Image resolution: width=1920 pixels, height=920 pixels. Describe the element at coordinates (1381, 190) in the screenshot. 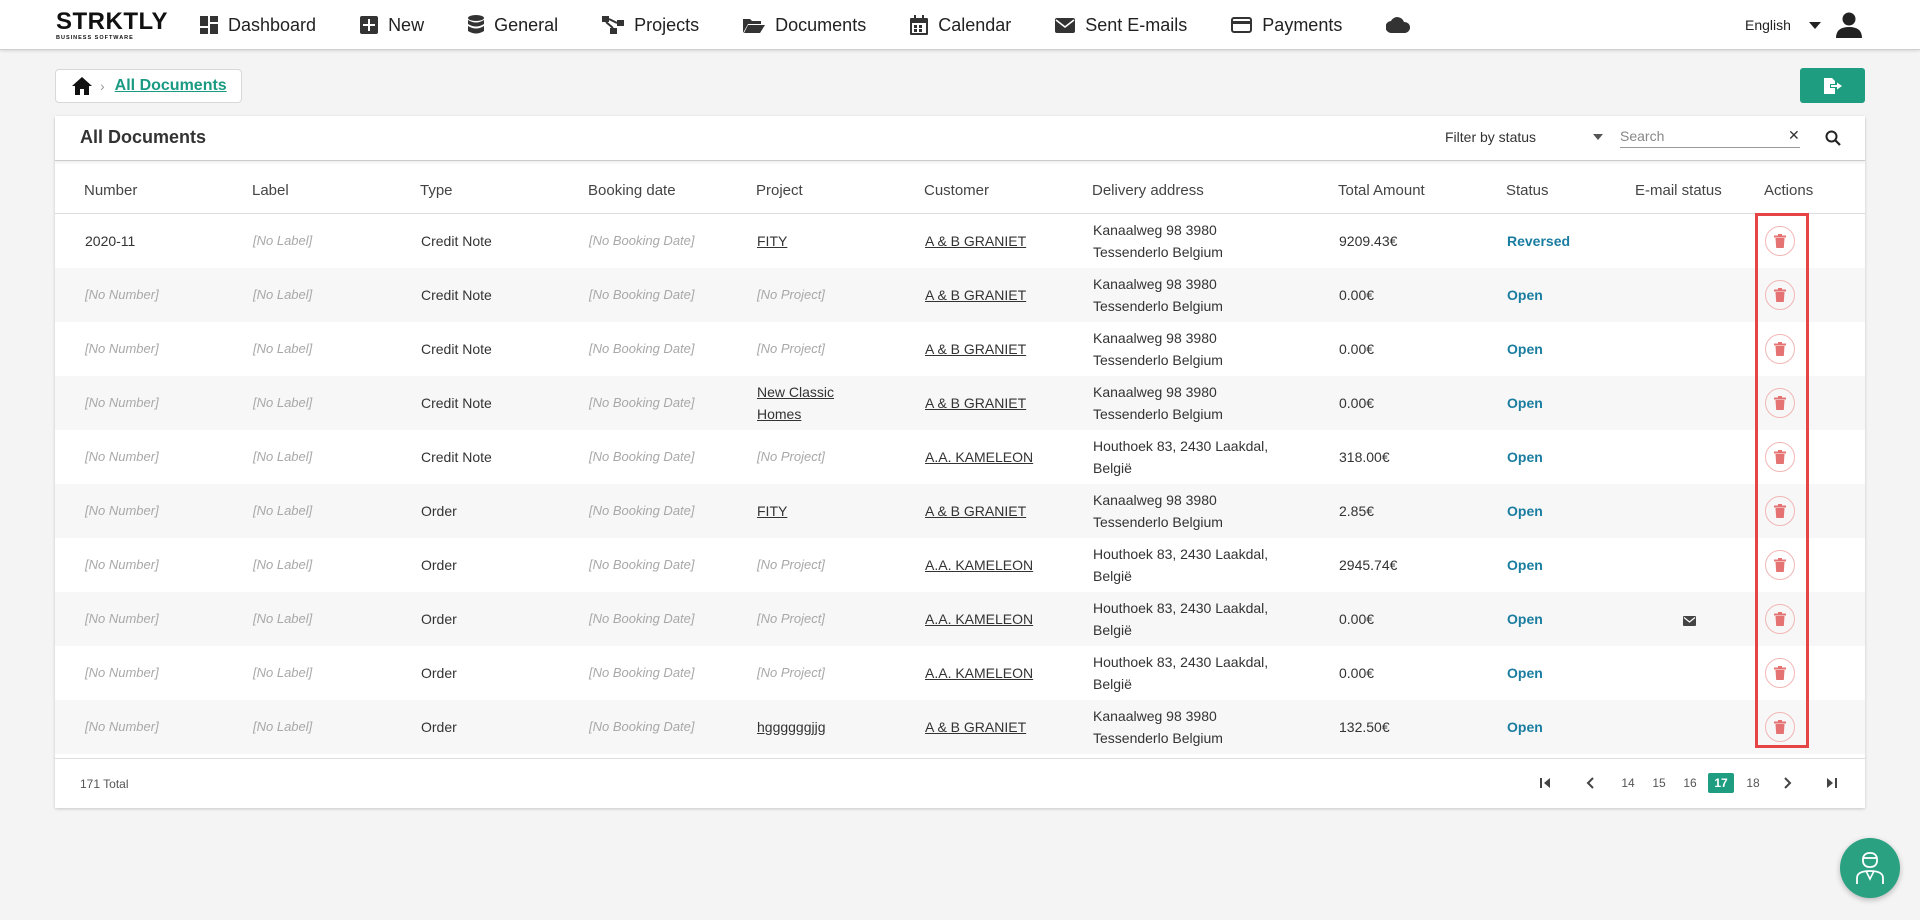

I see `column-header-total-amount: Total Amount` at that location.